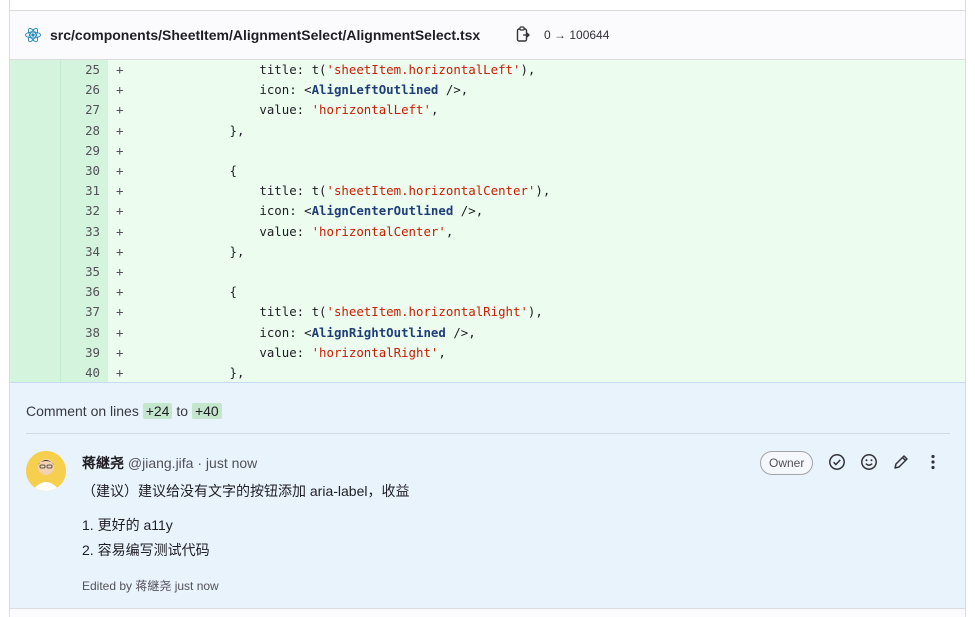 The height and width of the screenshot is (617, 975). I want to click on code-text: icon: <AlignRightOutlined />,, so click(308, 333).